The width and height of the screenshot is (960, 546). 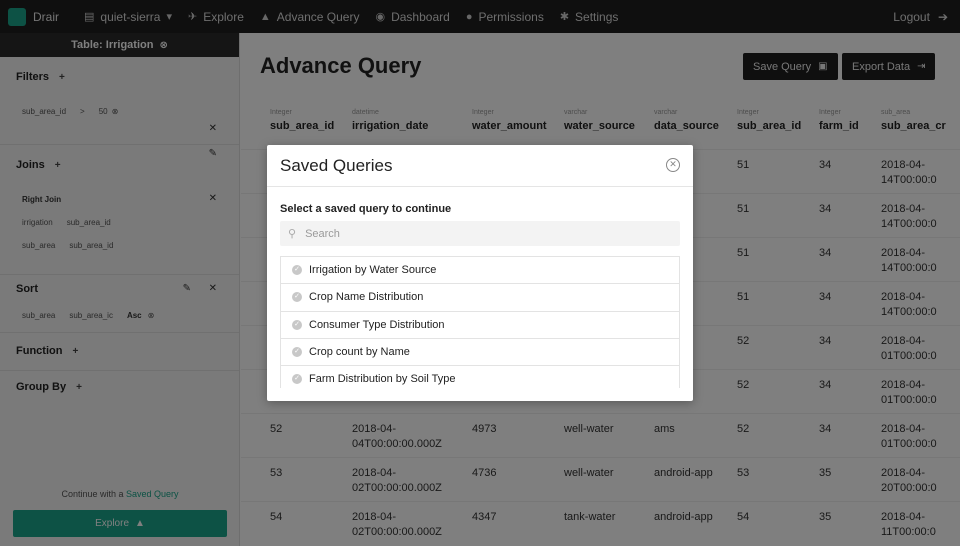 I want to click on saved-query-item: ✓ Irrigation by Water Source, so click(x=480, y=271).